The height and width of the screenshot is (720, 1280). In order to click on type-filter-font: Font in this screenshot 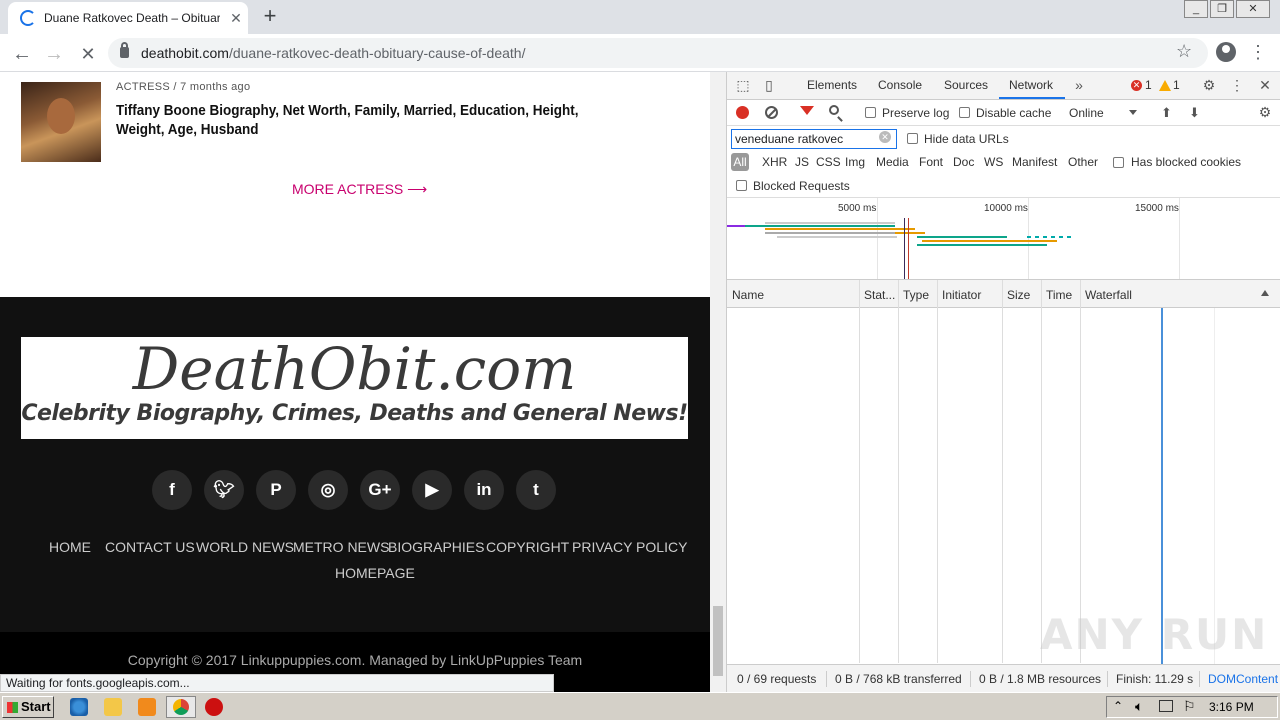, I will do `click(931, 162)`.